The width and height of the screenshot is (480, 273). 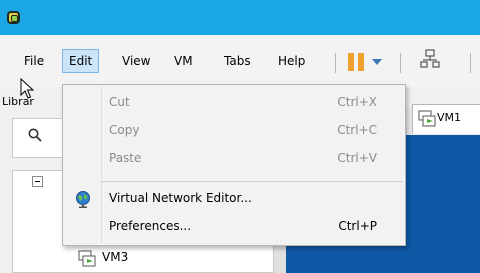 I want to click on menu-item-shortcut: Ctrl+C, so click(x=357, y=130).